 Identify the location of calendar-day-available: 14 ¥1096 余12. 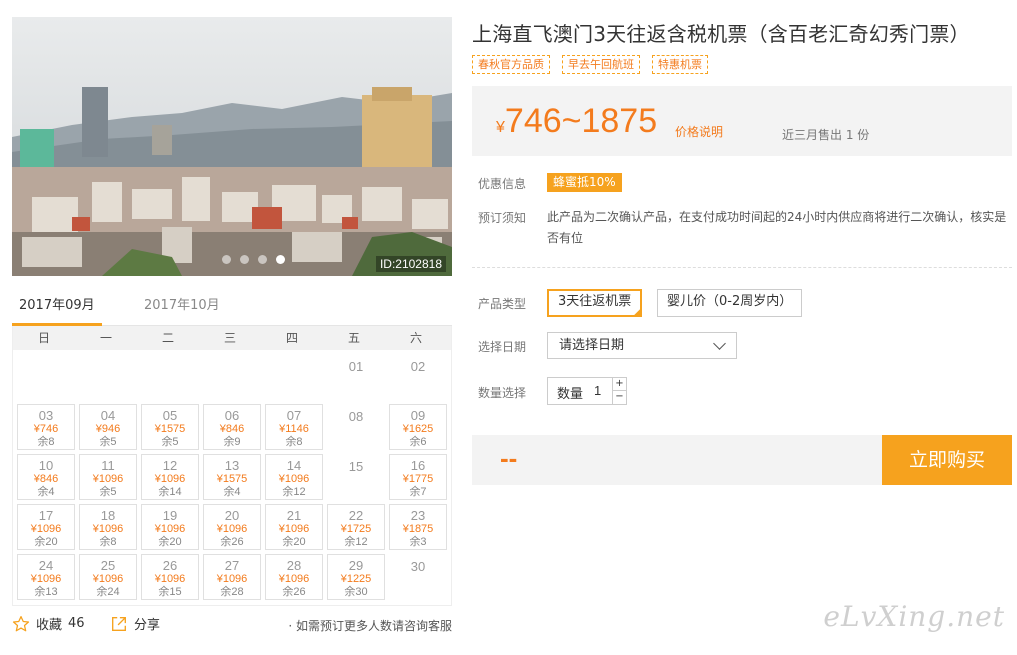
(294, 477).